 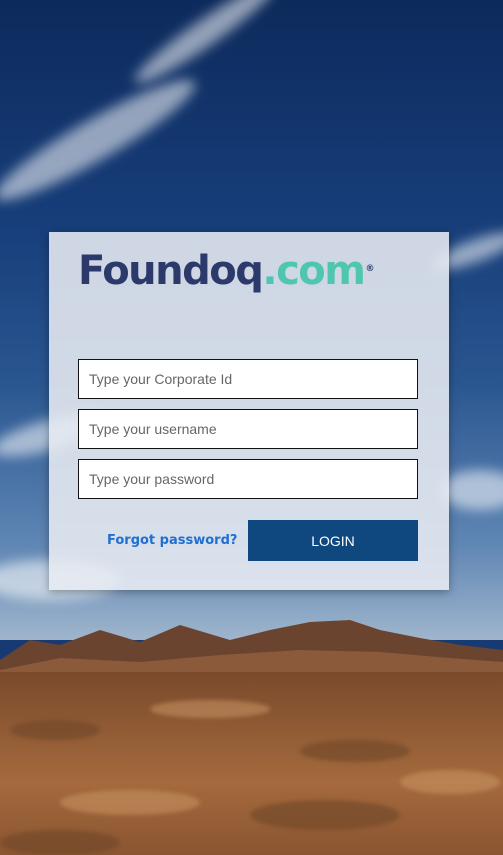 What do you see at coordinates (333, 540) in the screenshot?
I see `login-button: LOGIN` at bounding box center [333, 540].